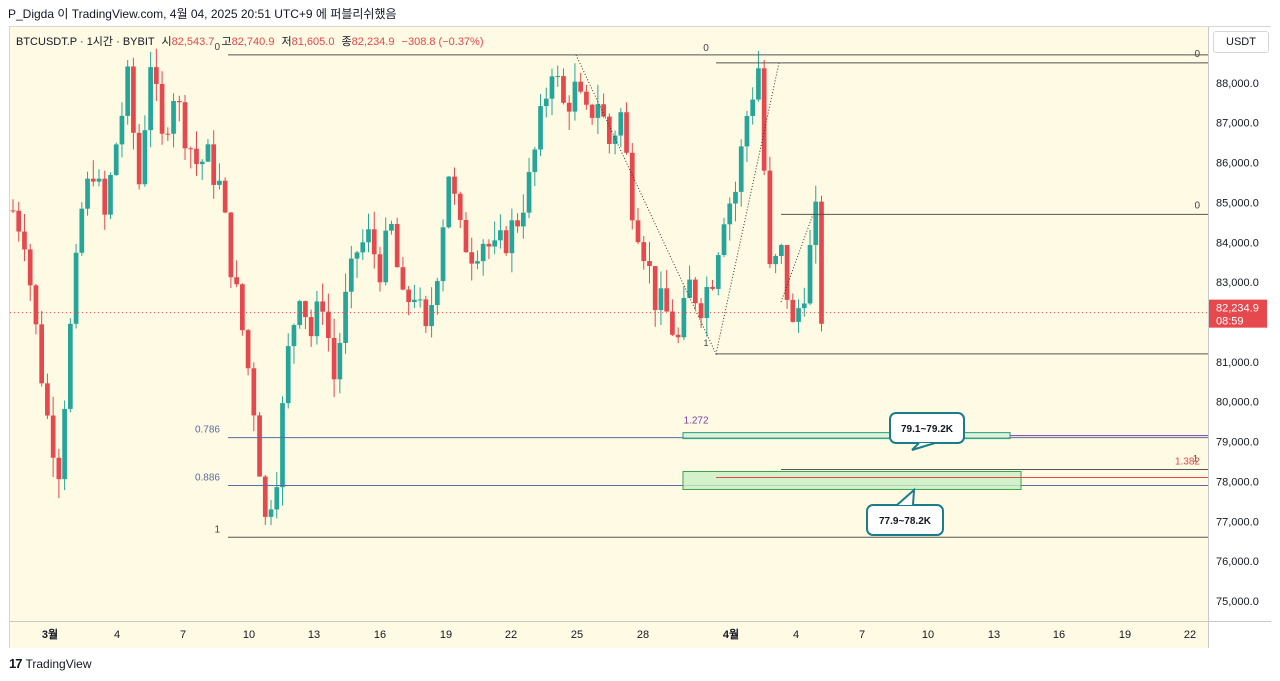 The height and width of the screenshot is (681, 1280). Describe the element at coordinates (442, 42) in the screenshot. I see `change-value: −308.8 (−0.37%)` at that location.